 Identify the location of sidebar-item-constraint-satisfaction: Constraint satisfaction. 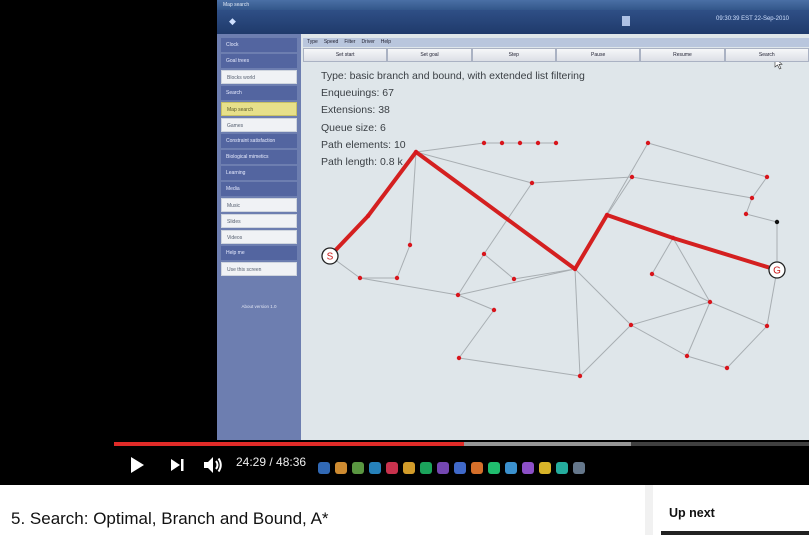
(259, 141).